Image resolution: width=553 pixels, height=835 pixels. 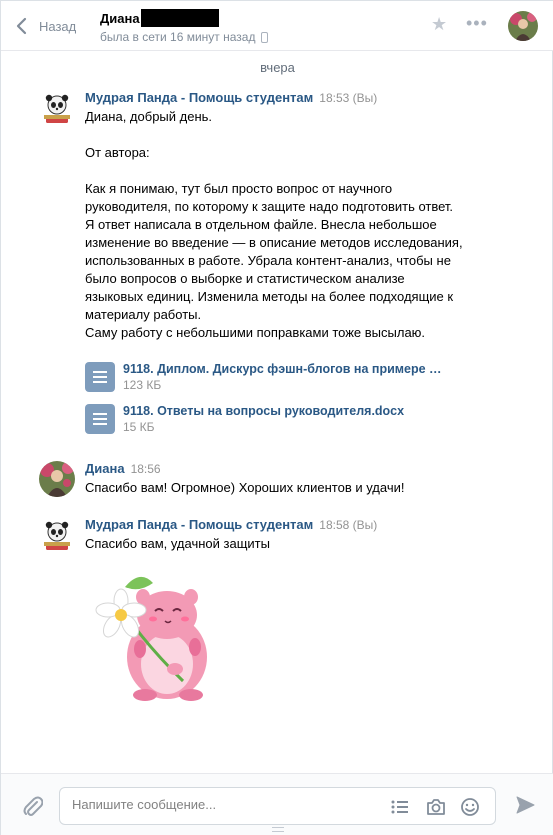 What do you see at coordinates (160, 636) in the screenshot?
I see `hamster-sticker` at bounding box center [160, 636].